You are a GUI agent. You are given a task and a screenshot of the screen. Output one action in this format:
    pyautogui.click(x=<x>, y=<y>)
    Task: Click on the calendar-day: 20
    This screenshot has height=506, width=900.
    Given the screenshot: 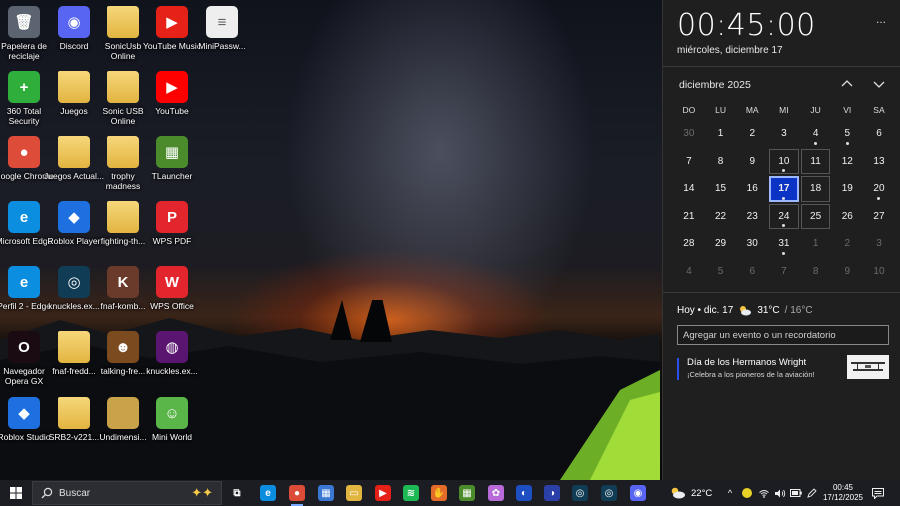 What is the action you would take?
    pyautogui.click(x=879, y=189)
    